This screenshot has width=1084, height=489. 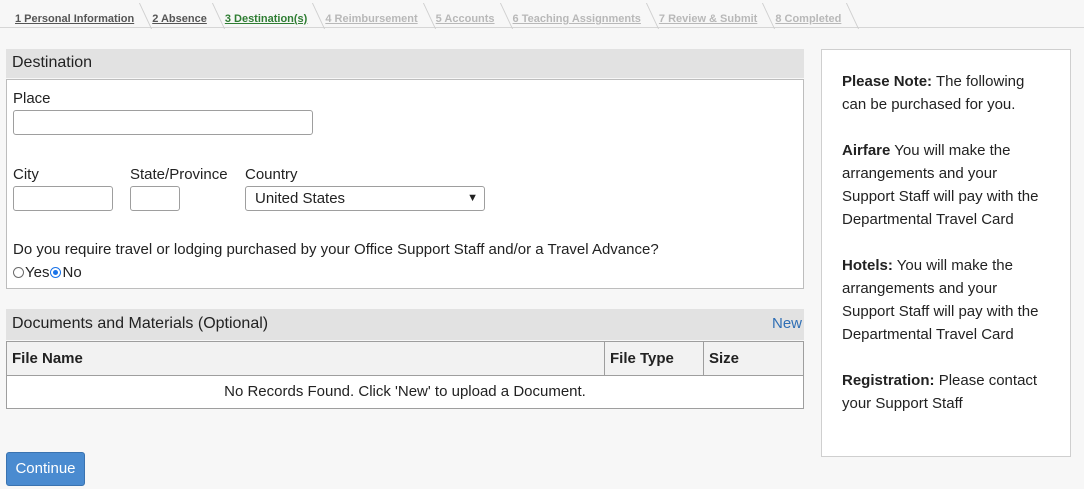 I want to click on chevron-down-icon: ▼, so click(x=472, y=198).